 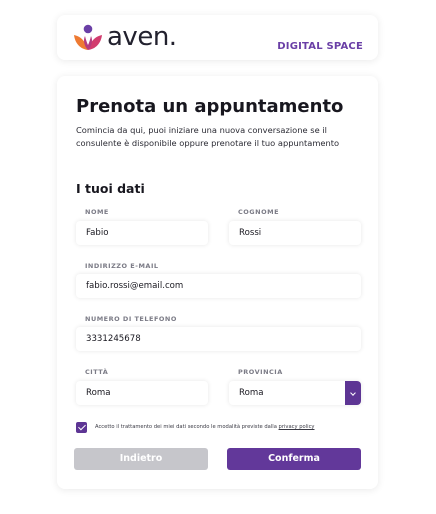 What do you see at coordinates (320, 46) in the screenshot?
I see `brand-tagline: DIGITAL SPACE` at bounding box center [320, 46].